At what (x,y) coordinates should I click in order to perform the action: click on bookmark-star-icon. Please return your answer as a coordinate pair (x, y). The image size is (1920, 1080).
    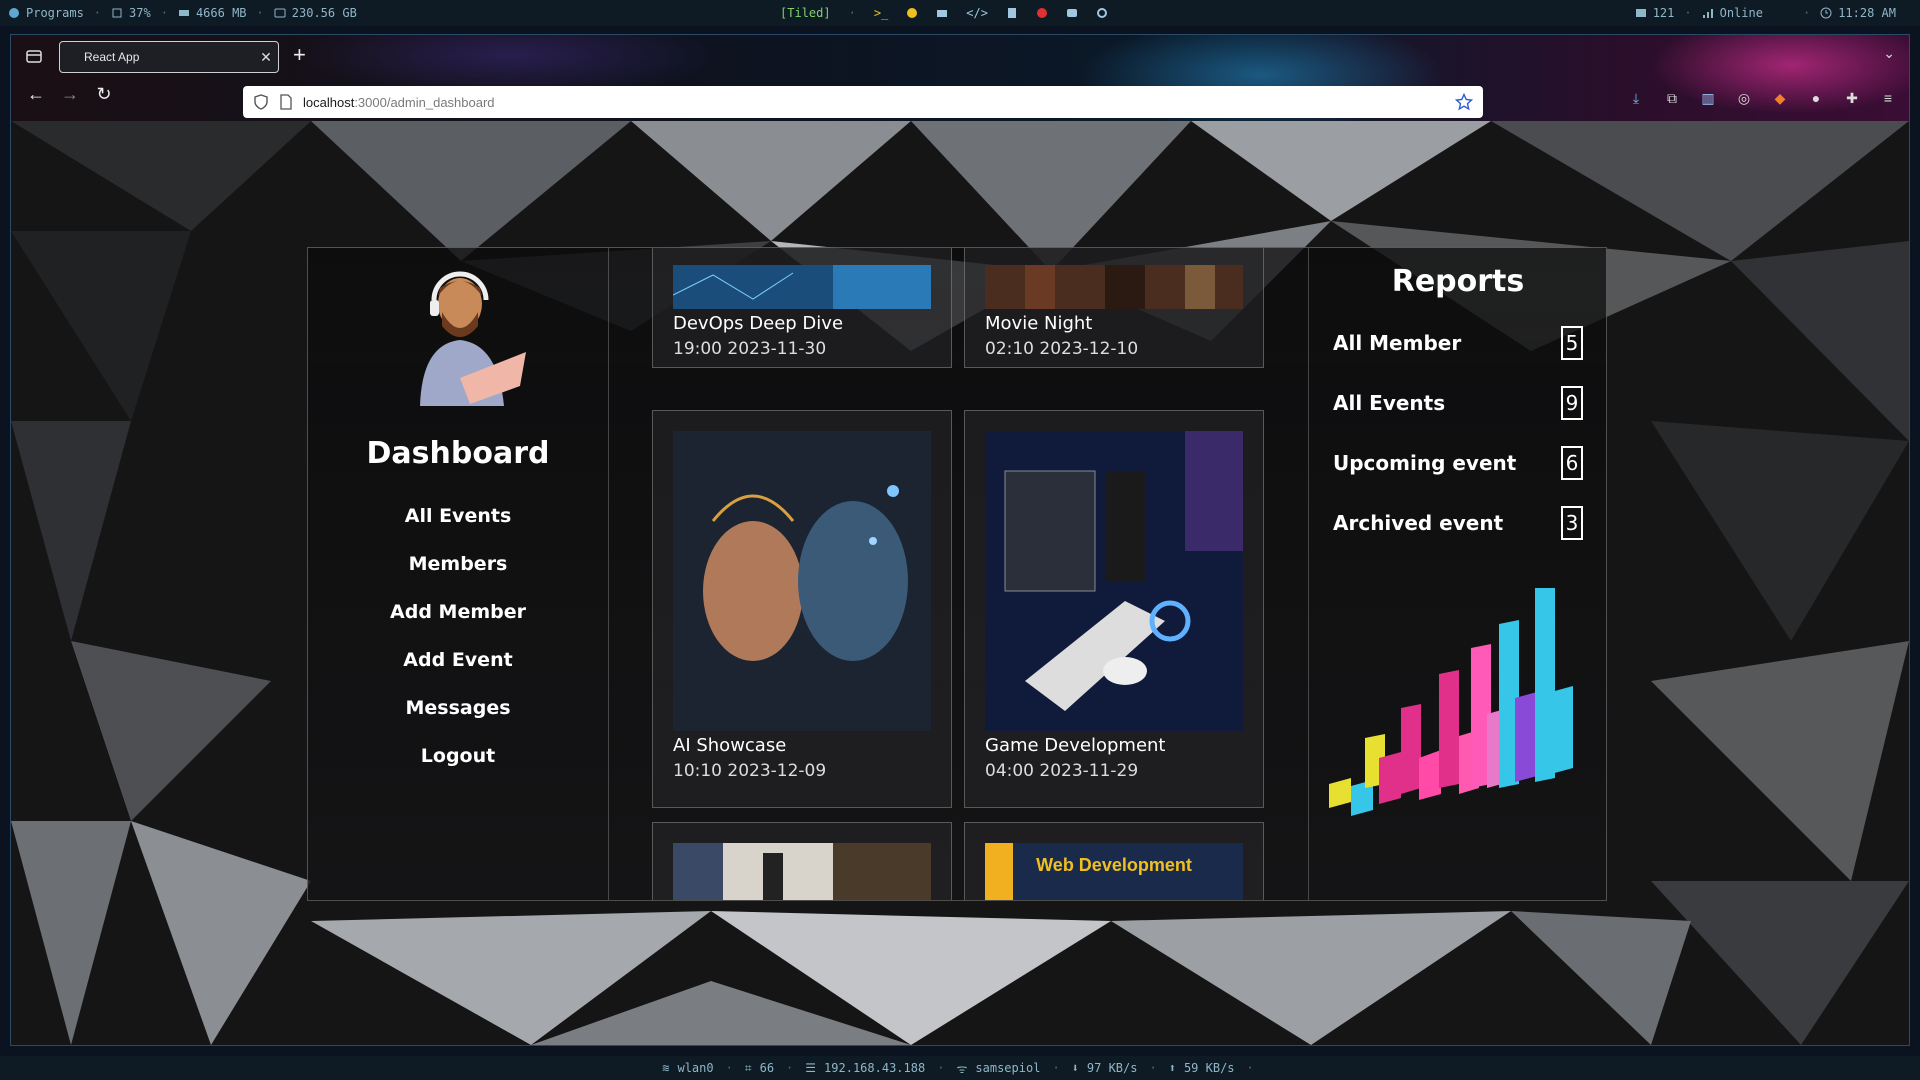
    Looking at the image, I should click on (1464, 102).